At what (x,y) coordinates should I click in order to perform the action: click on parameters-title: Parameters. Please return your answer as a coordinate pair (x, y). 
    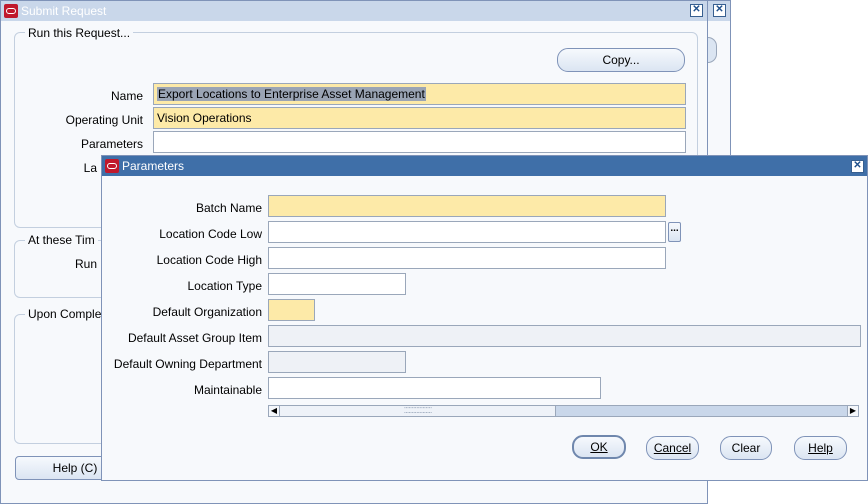
    Looking at the image, I should click on (153, 166).